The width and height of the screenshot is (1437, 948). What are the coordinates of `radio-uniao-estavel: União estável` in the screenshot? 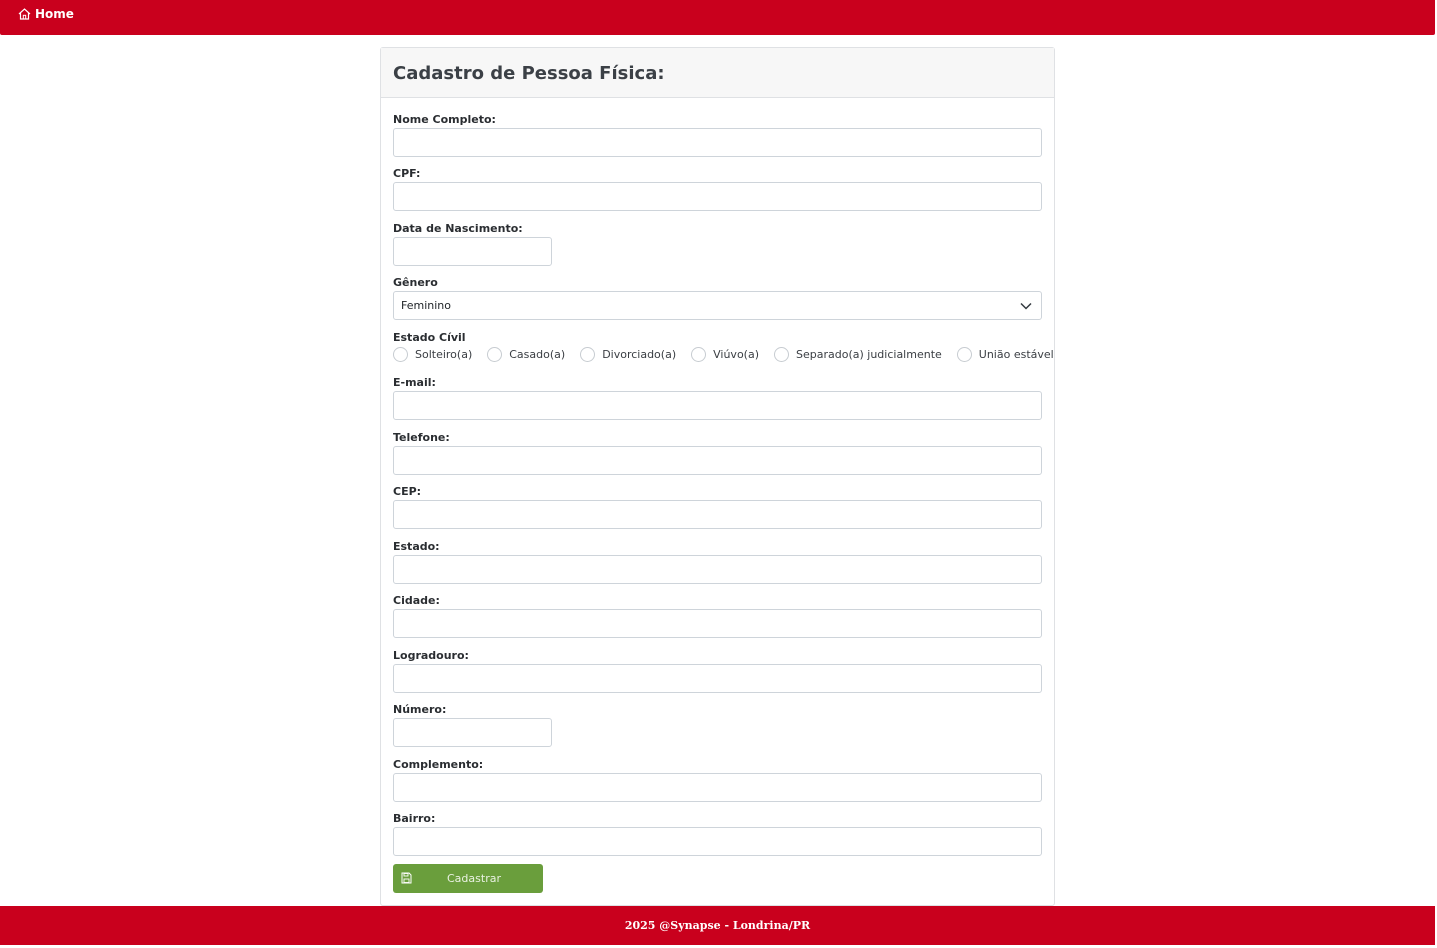 It's located at (1005, 354).